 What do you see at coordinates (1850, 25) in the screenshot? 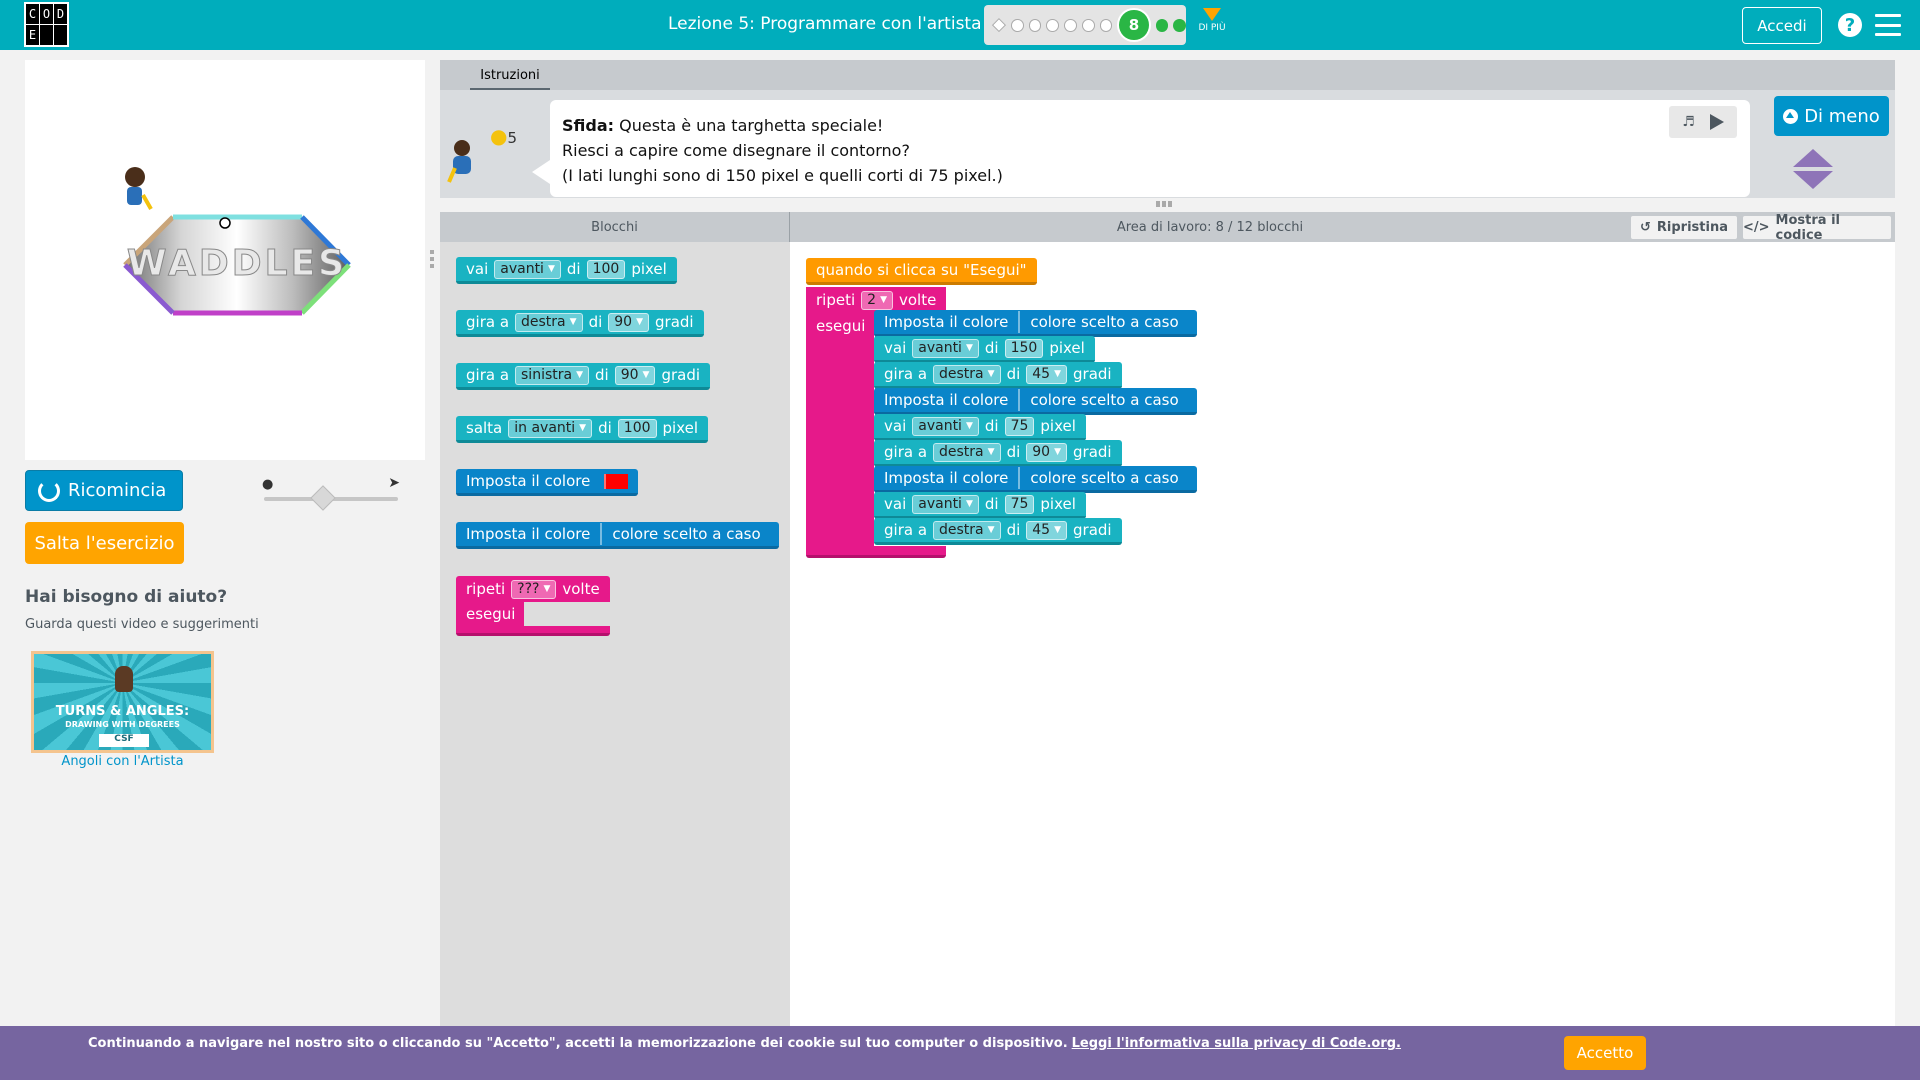
I see `help-icon: ?` at bounding box center [1850, 25].